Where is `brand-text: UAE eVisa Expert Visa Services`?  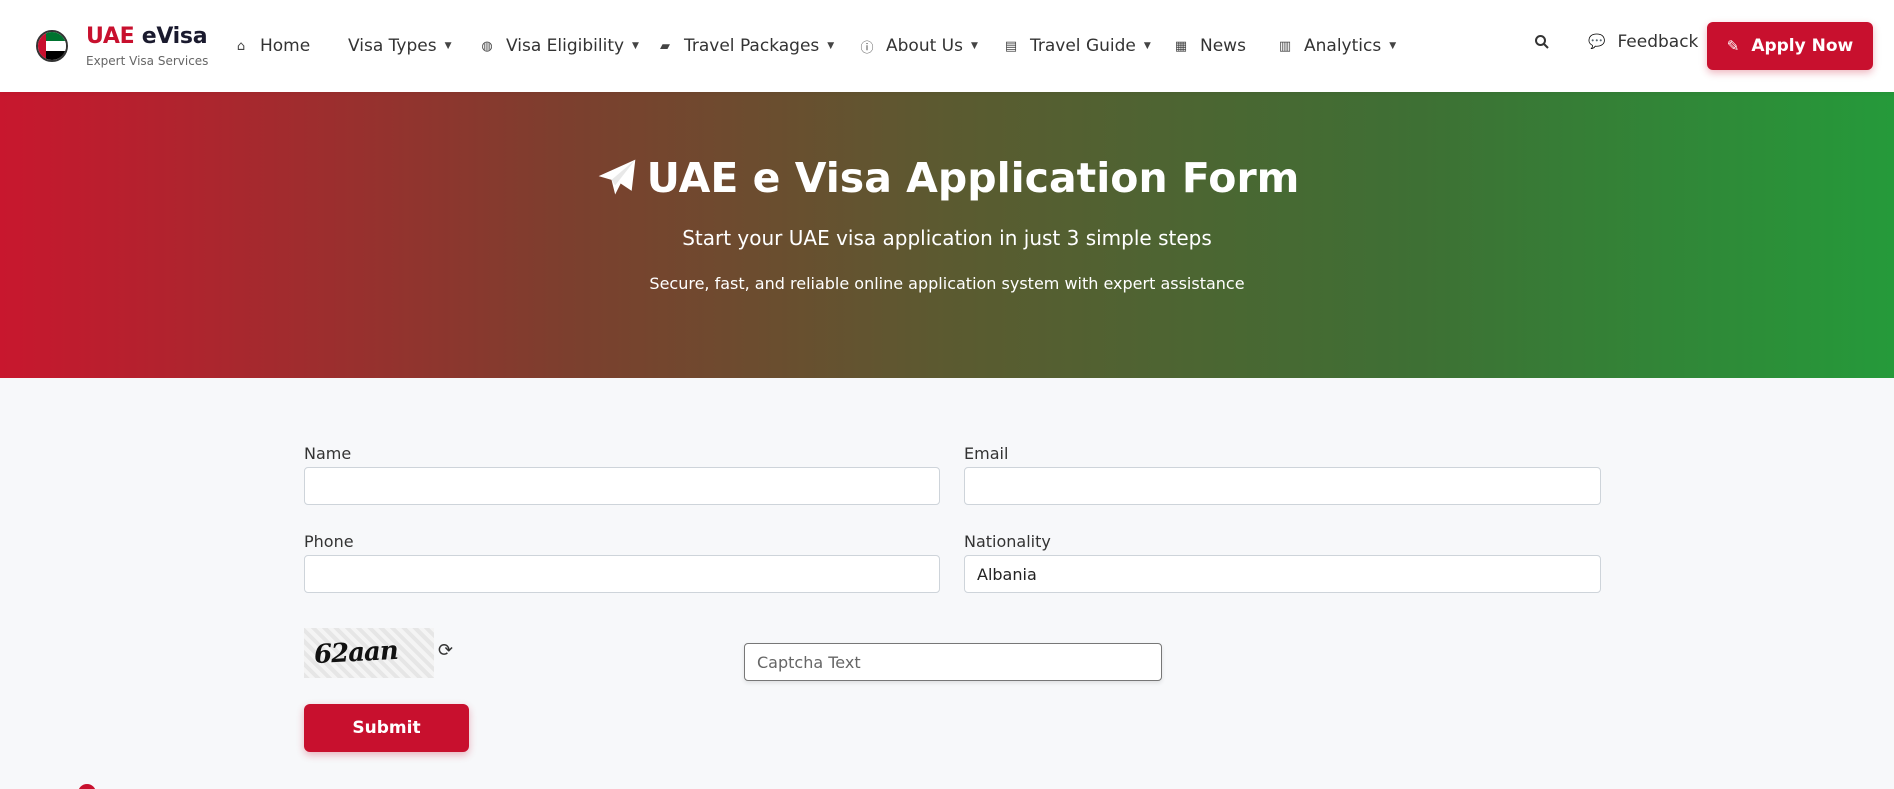
brand-text: UAE eVisa Expert Visa Services is located at coordinates (147, 46).